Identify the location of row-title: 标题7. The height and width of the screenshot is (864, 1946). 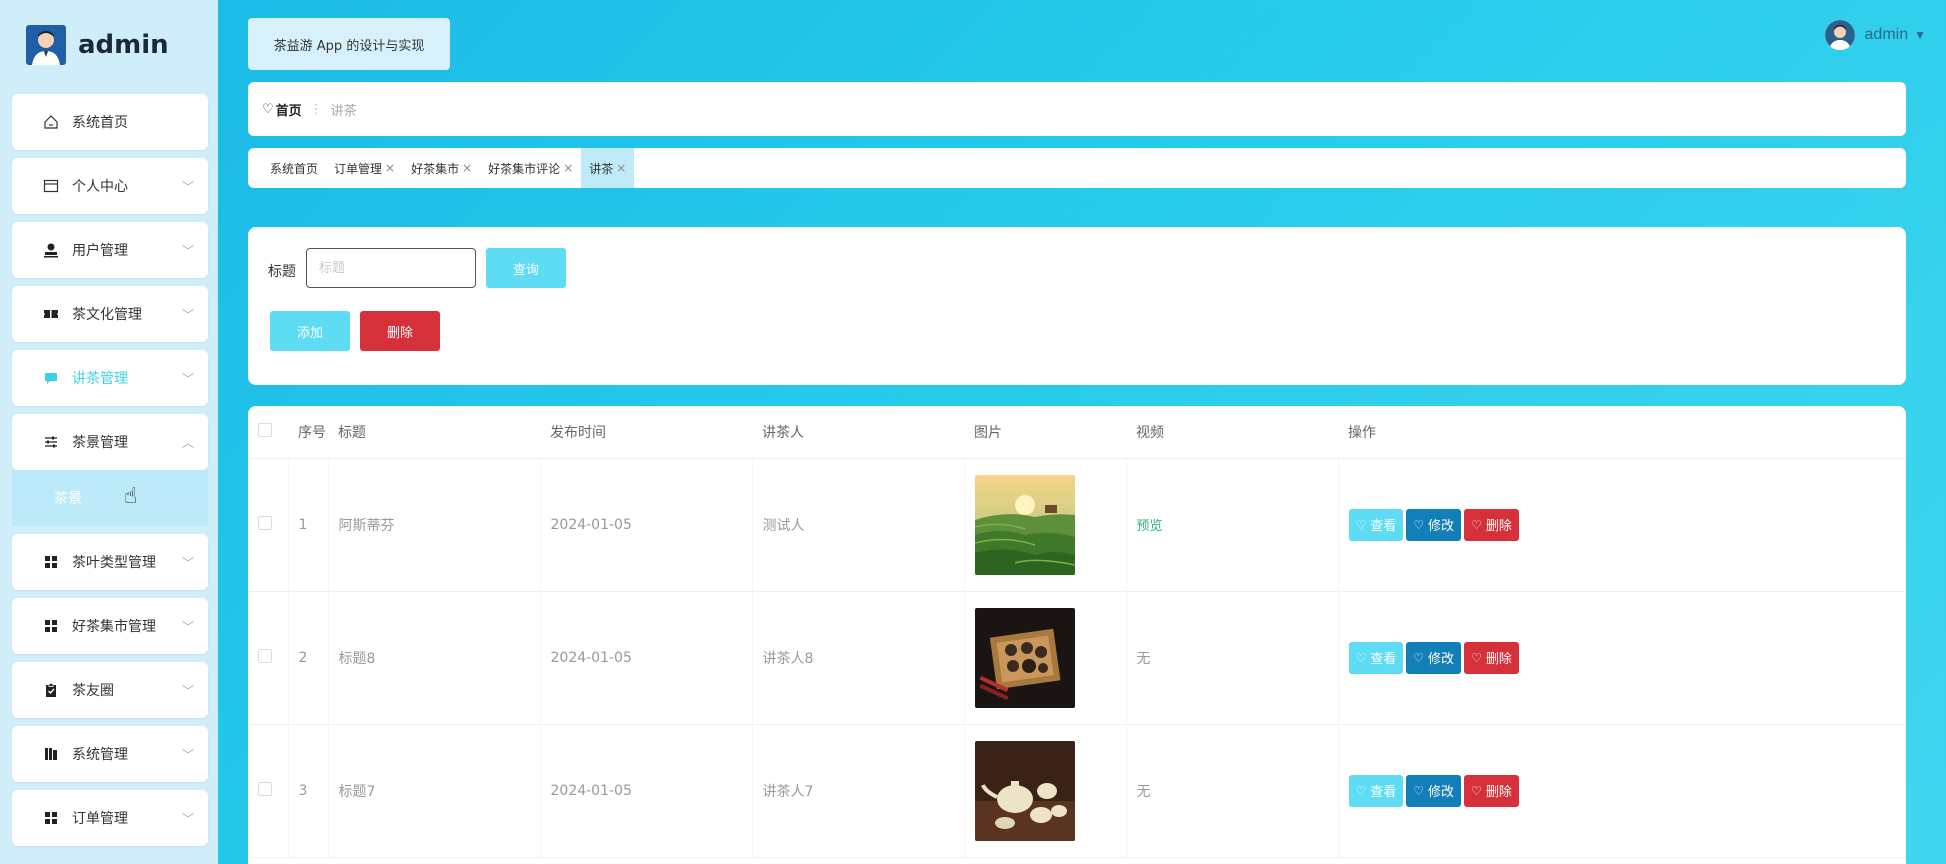
(434, 791).